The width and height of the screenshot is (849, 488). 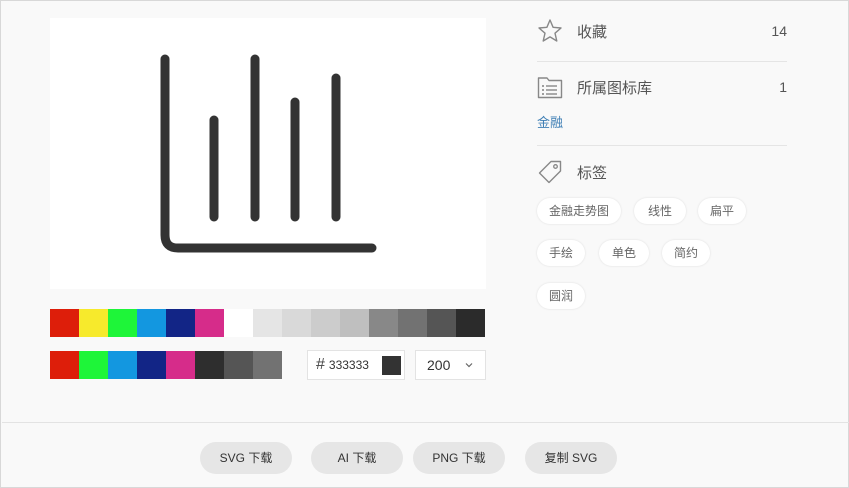 I want to click on tag-item: 手绘, so click(x=561, y=253).